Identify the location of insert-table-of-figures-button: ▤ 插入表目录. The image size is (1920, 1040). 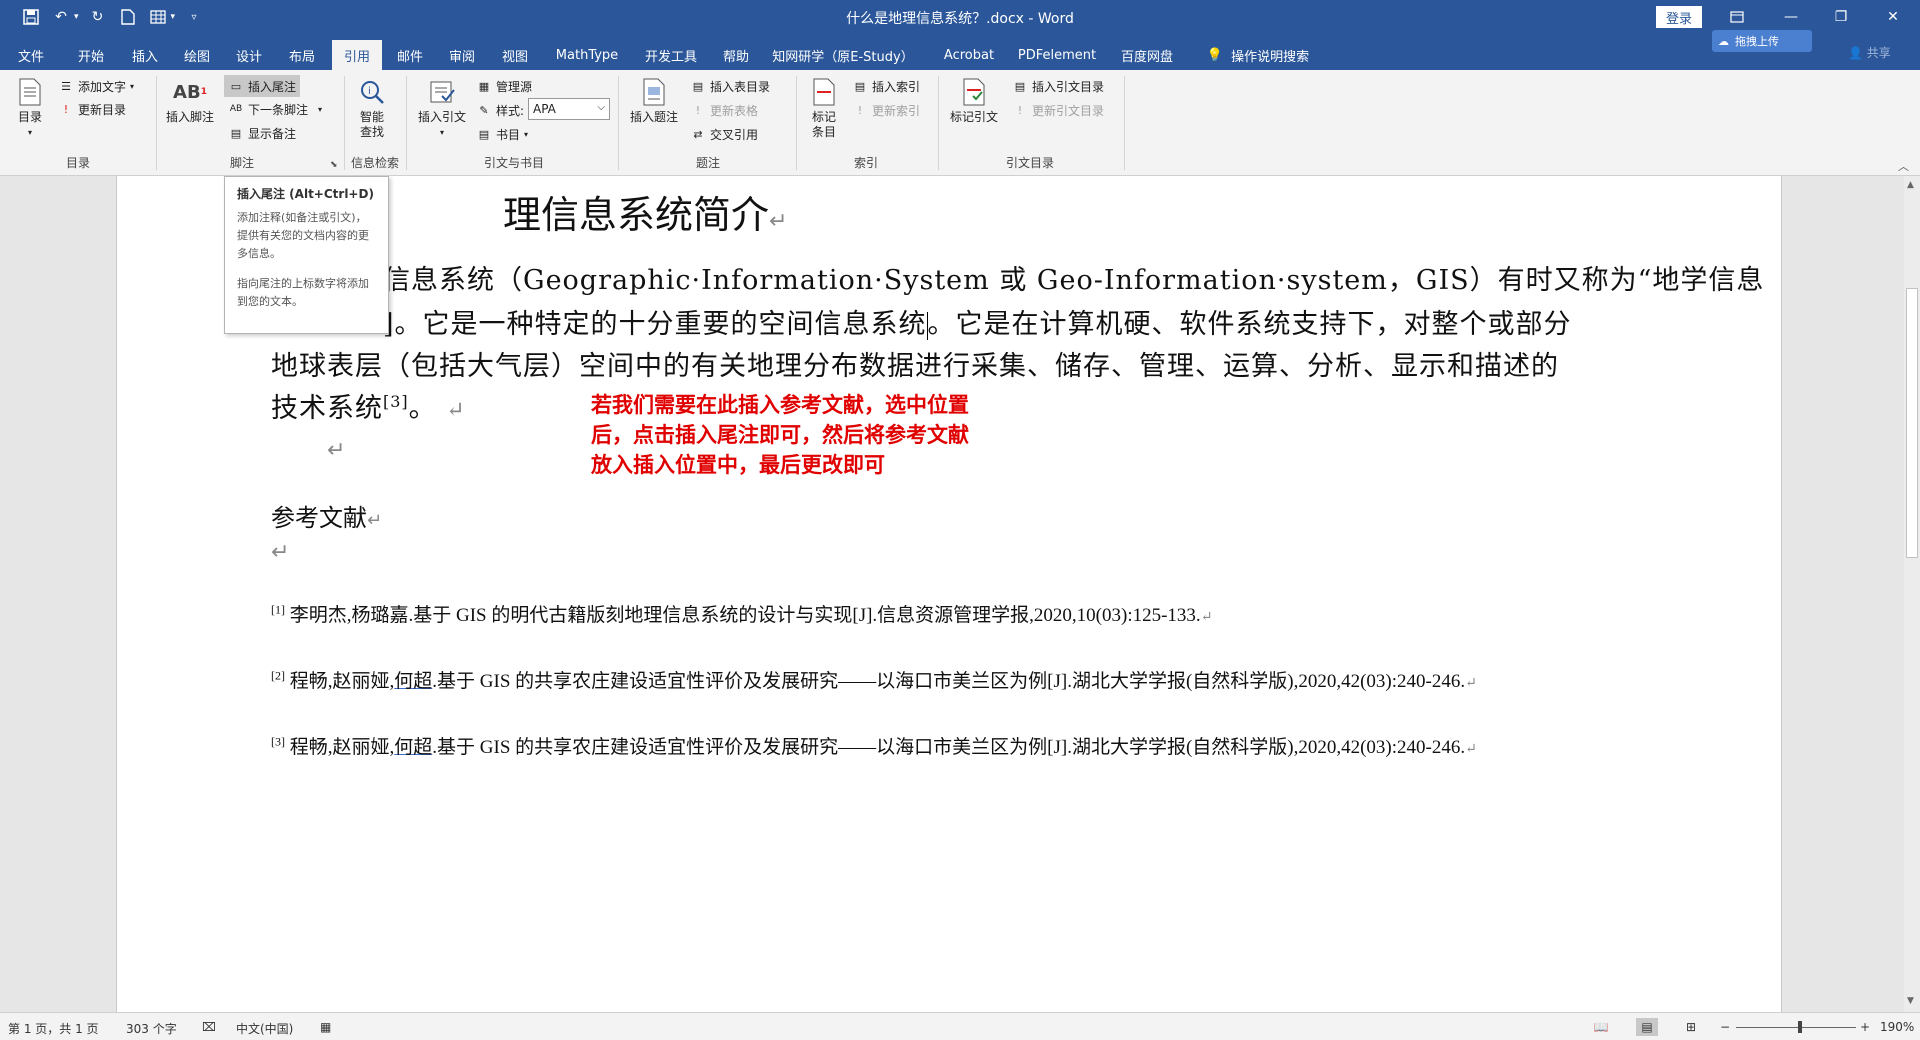
(730, 86).